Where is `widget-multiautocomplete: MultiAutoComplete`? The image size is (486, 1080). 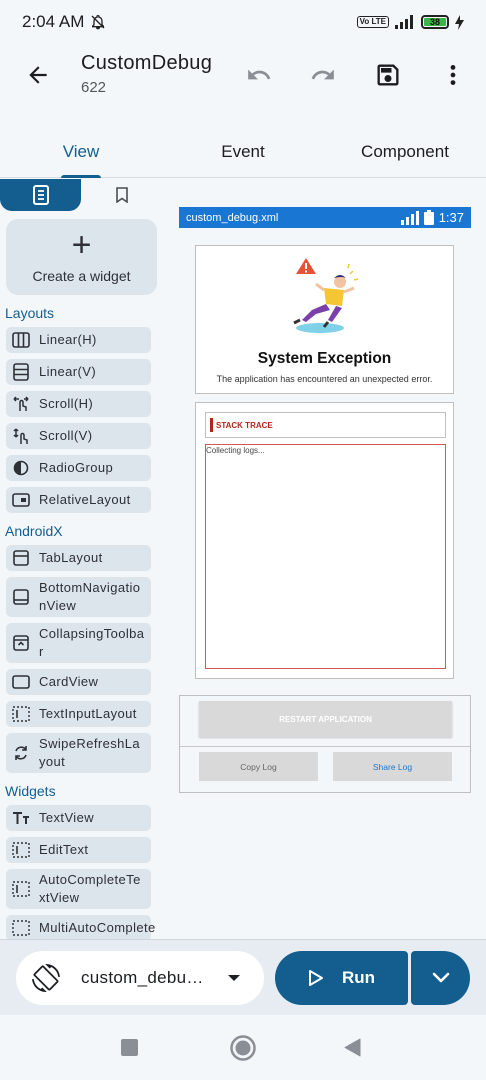 widget-multiautocomplete: MultiAutoComplete is located at coordinates (80, 927).